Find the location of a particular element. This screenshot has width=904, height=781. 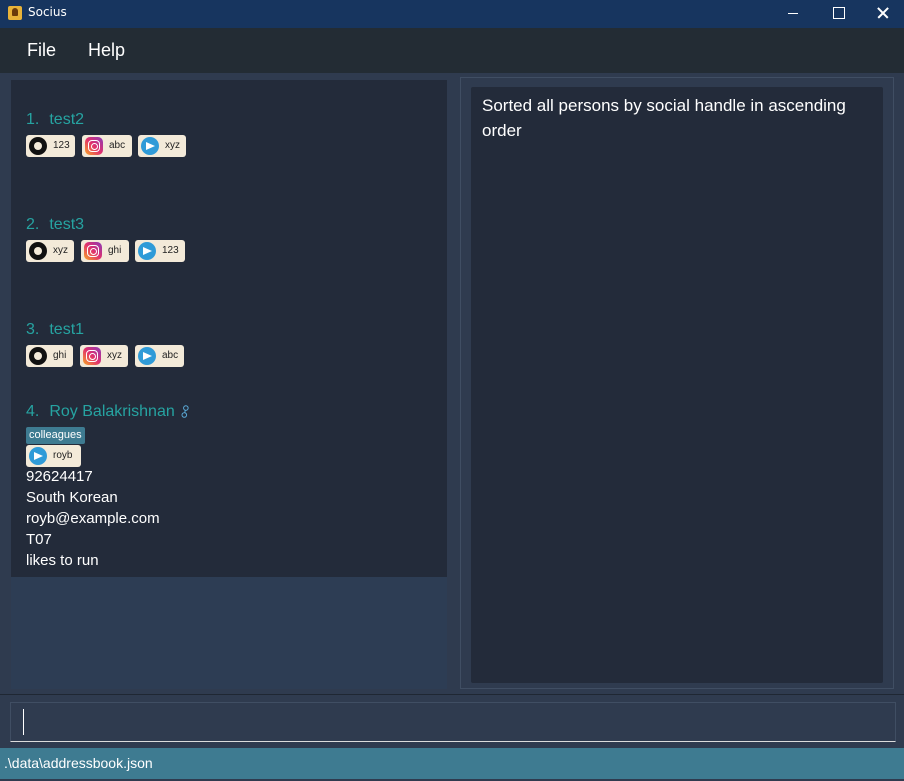

phone-text: 92624417 is located at coordinates (59, 476).